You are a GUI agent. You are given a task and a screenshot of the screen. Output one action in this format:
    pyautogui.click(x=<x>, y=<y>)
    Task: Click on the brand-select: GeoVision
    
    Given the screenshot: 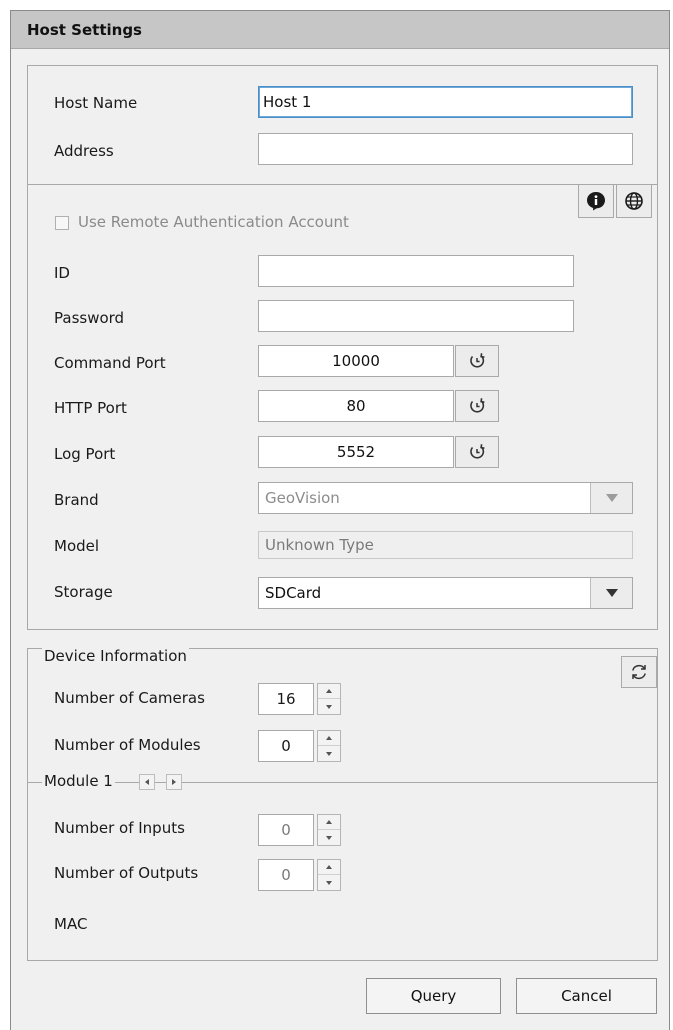 What is the action you would take?
    pyautogui.click(x=445, y=498)
    